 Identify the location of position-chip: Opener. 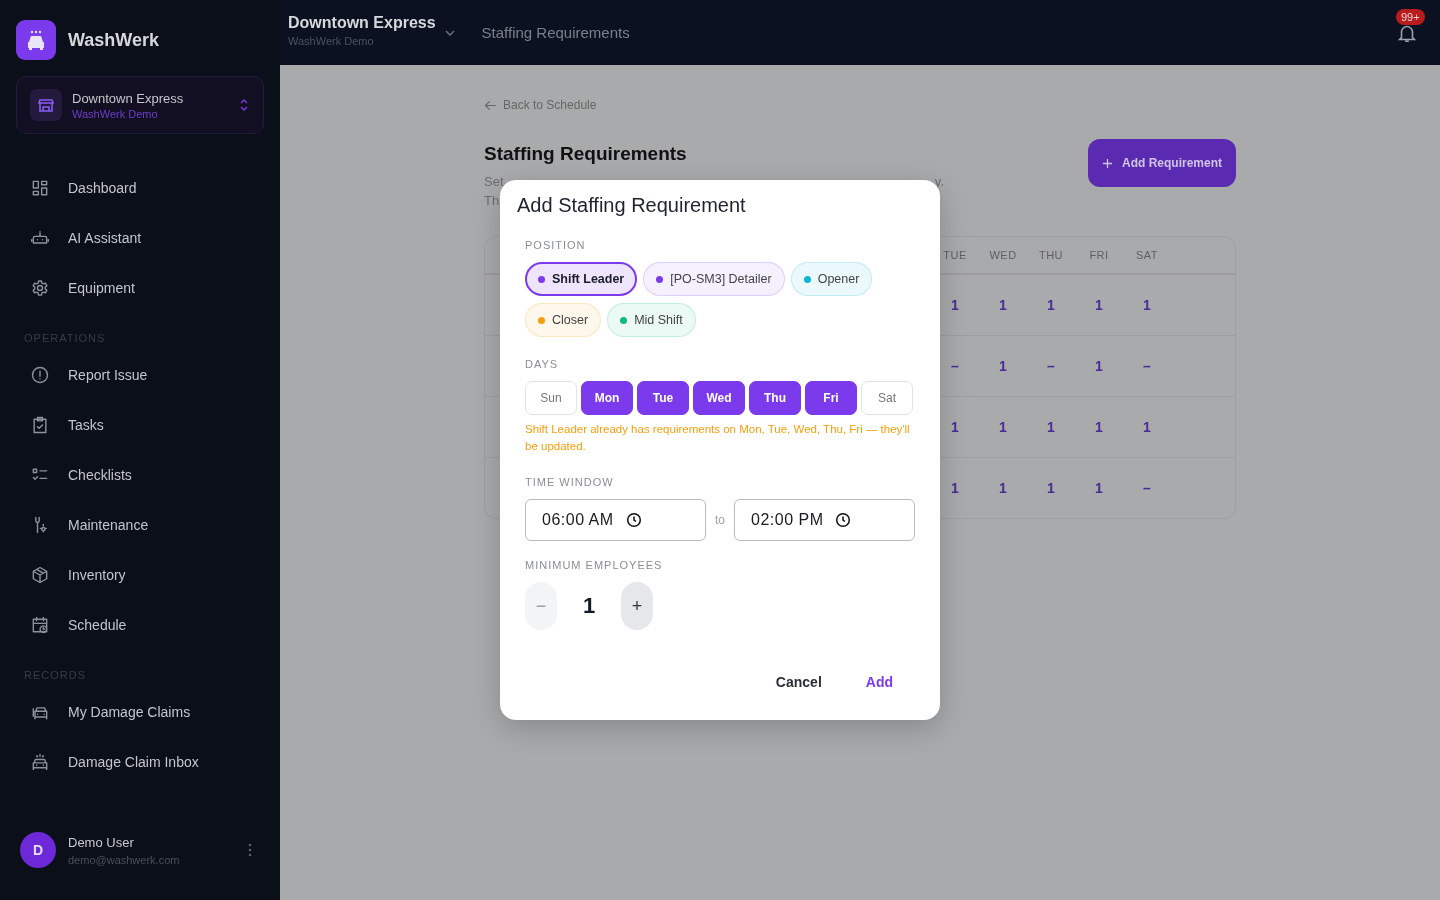
(831, 279).